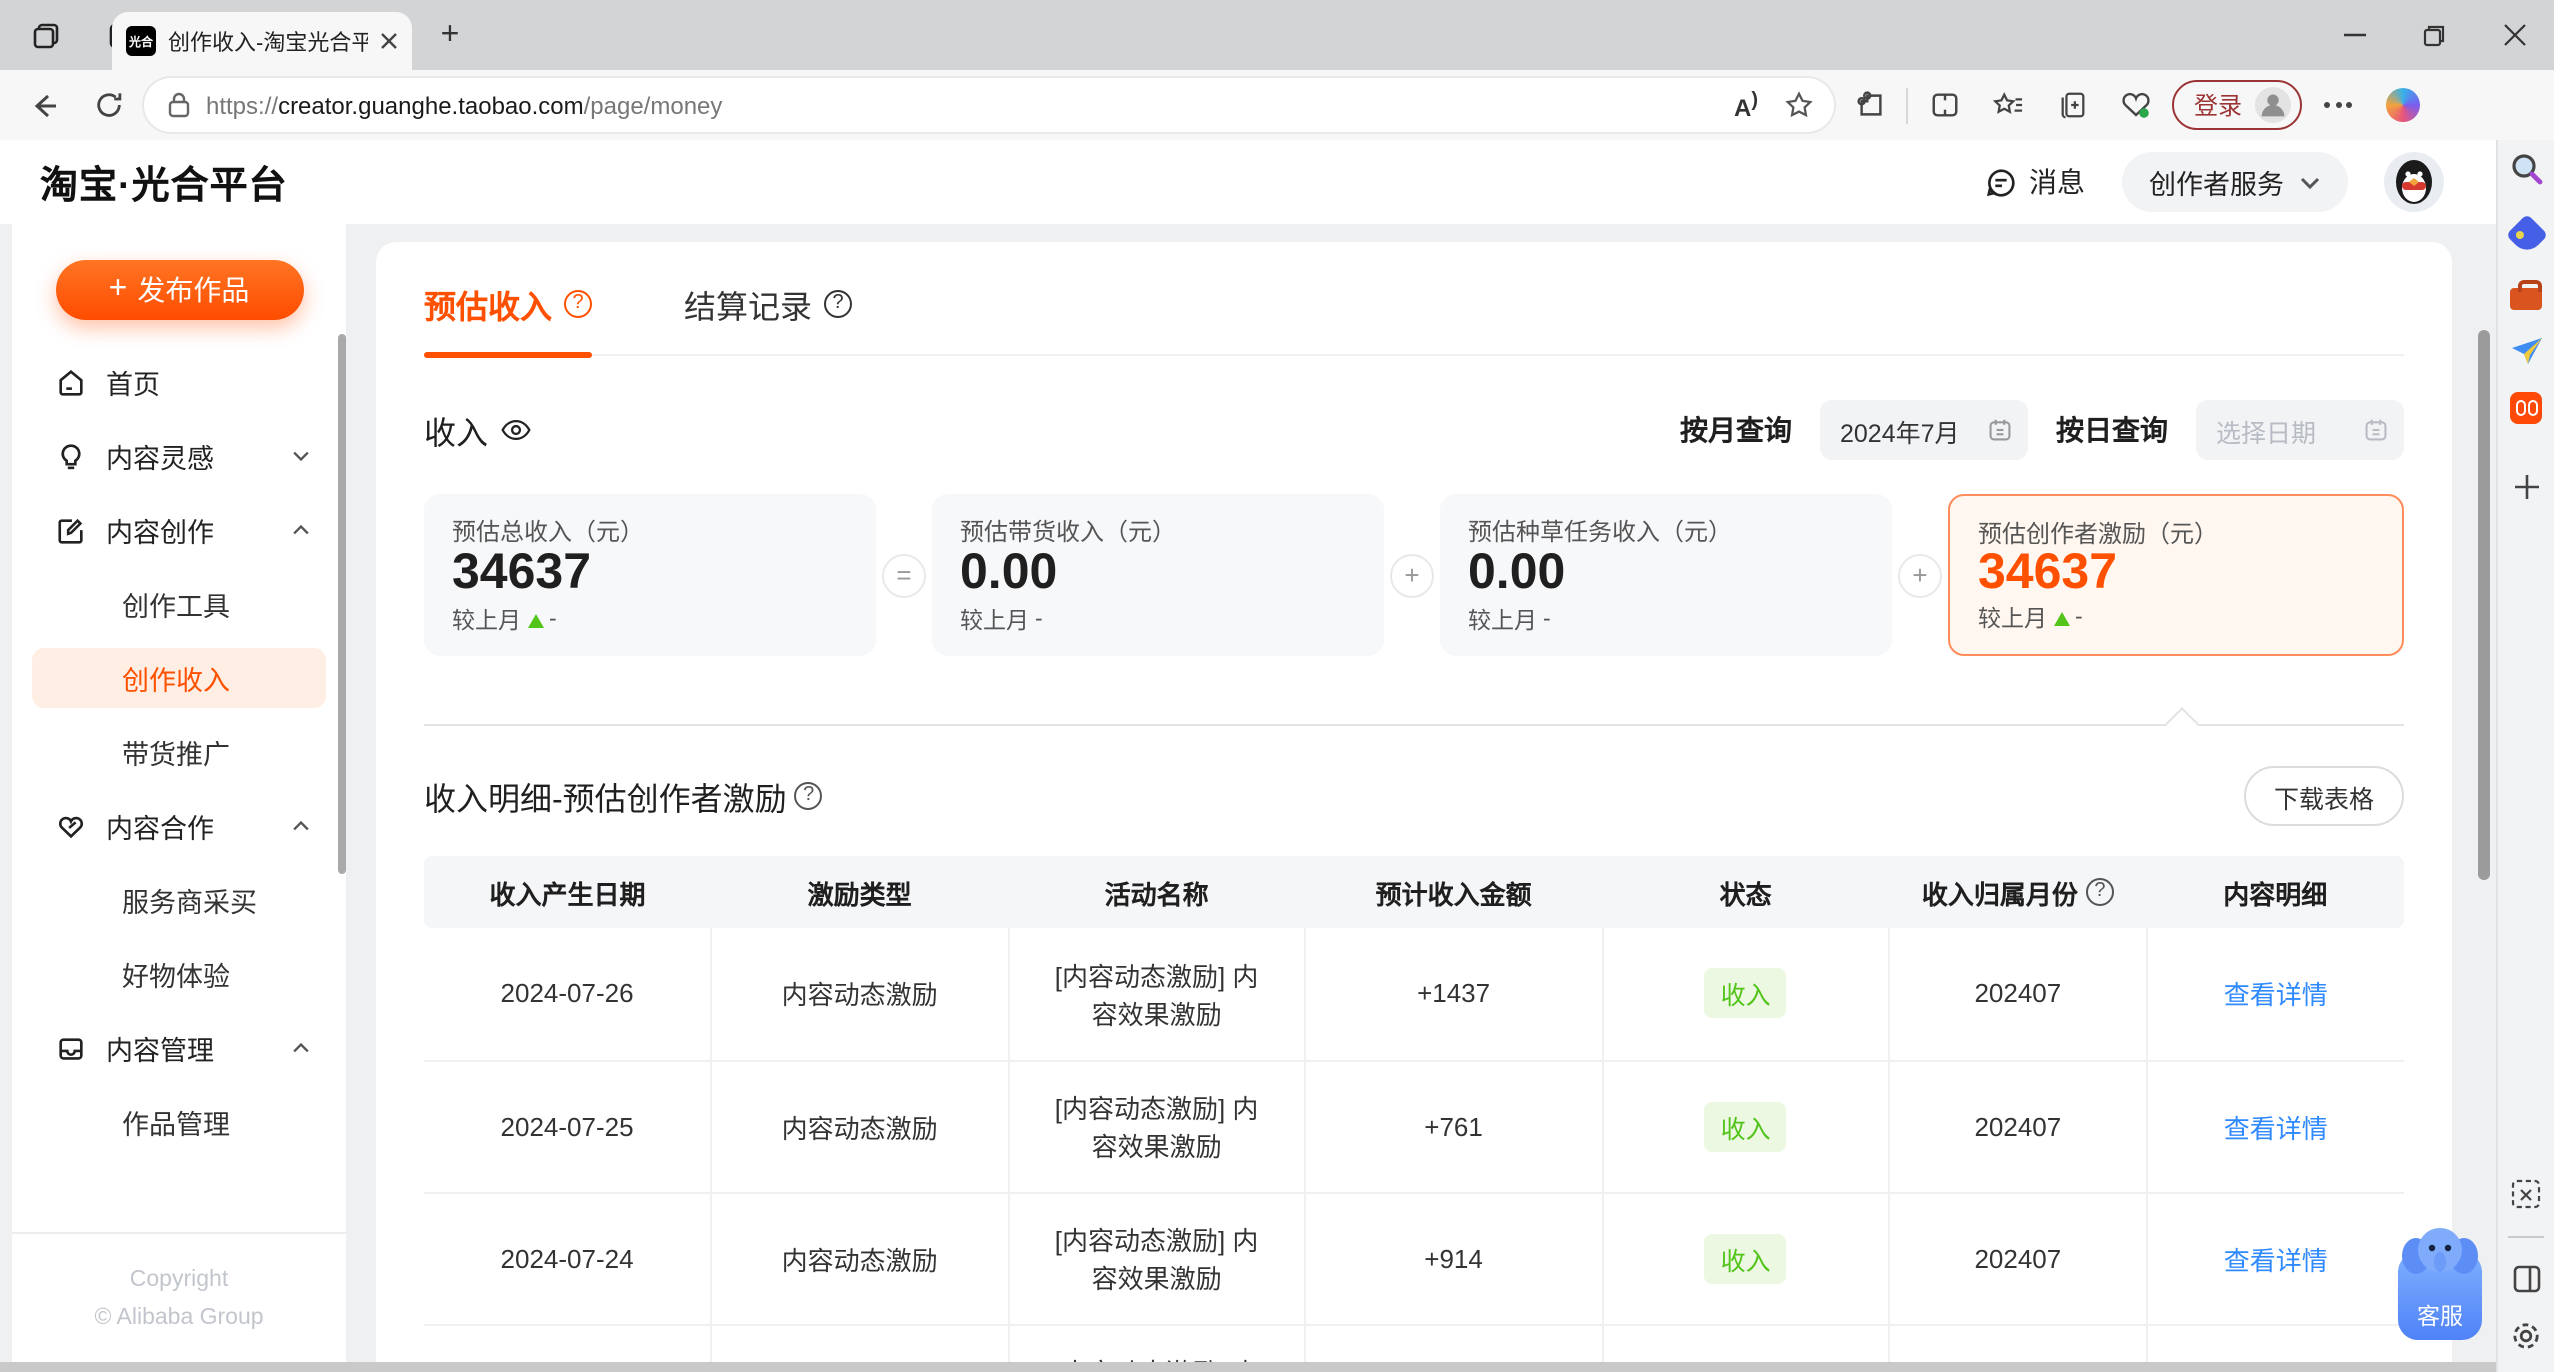  I want to click on sidebar-item-home: 首页, so click(179, 382).